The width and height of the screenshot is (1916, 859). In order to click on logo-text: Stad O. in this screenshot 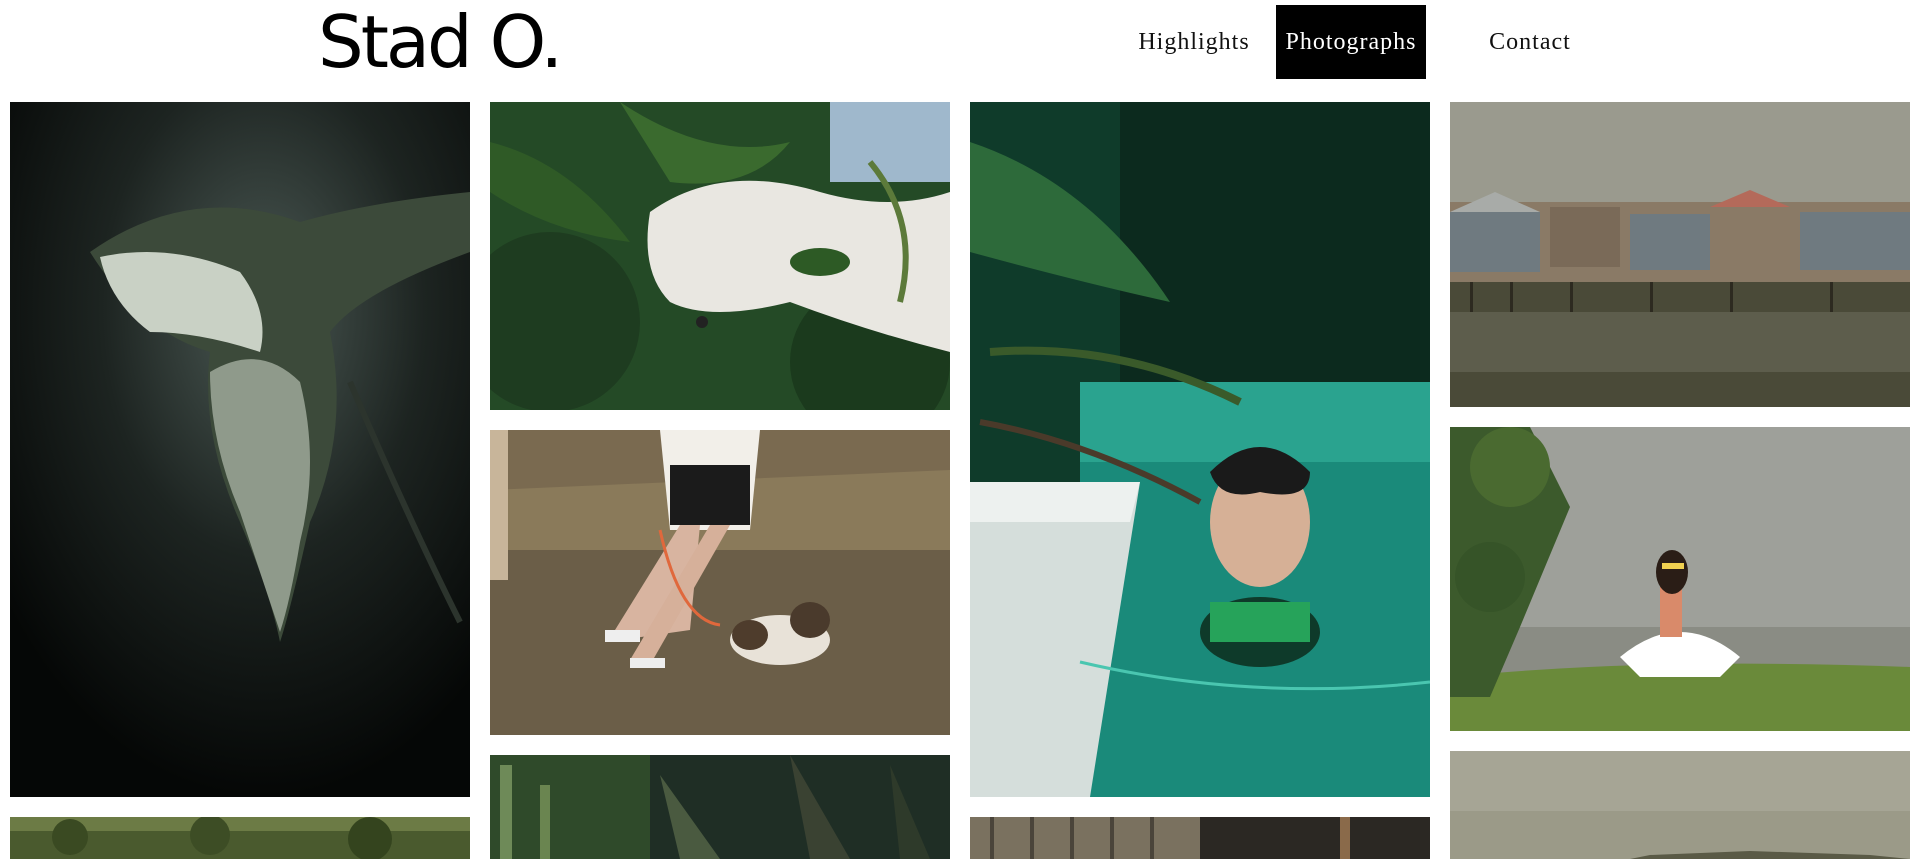, I will do `click(440, 42)`.